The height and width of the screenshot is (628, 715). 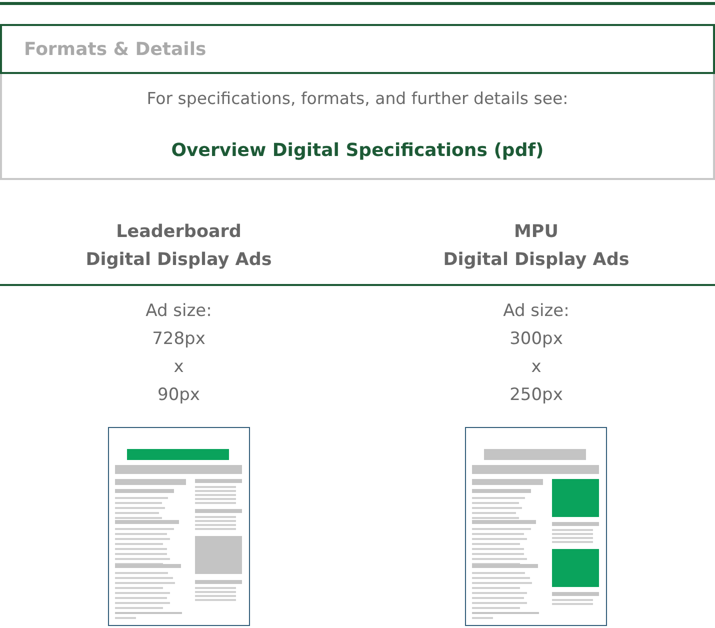 What do you see at coordinates (357, 98) in the screenshot?
I see `intro-text: For specifications, formats, and further details see:` at bounding box center [357, 98].